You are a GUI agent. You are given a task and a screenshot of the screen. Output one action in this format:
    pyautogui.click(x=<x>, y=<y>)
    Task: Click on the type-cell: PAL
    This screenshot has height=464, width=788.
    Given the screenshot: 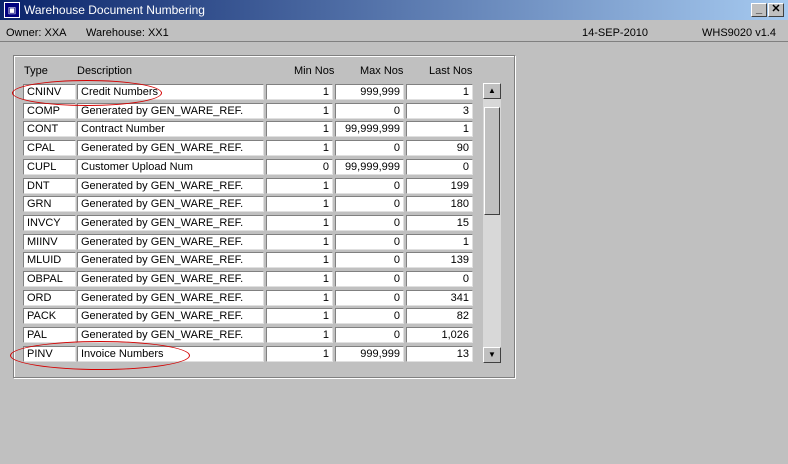 What is the action you would take?
    pyautogui.click(x=49, y=335)
    